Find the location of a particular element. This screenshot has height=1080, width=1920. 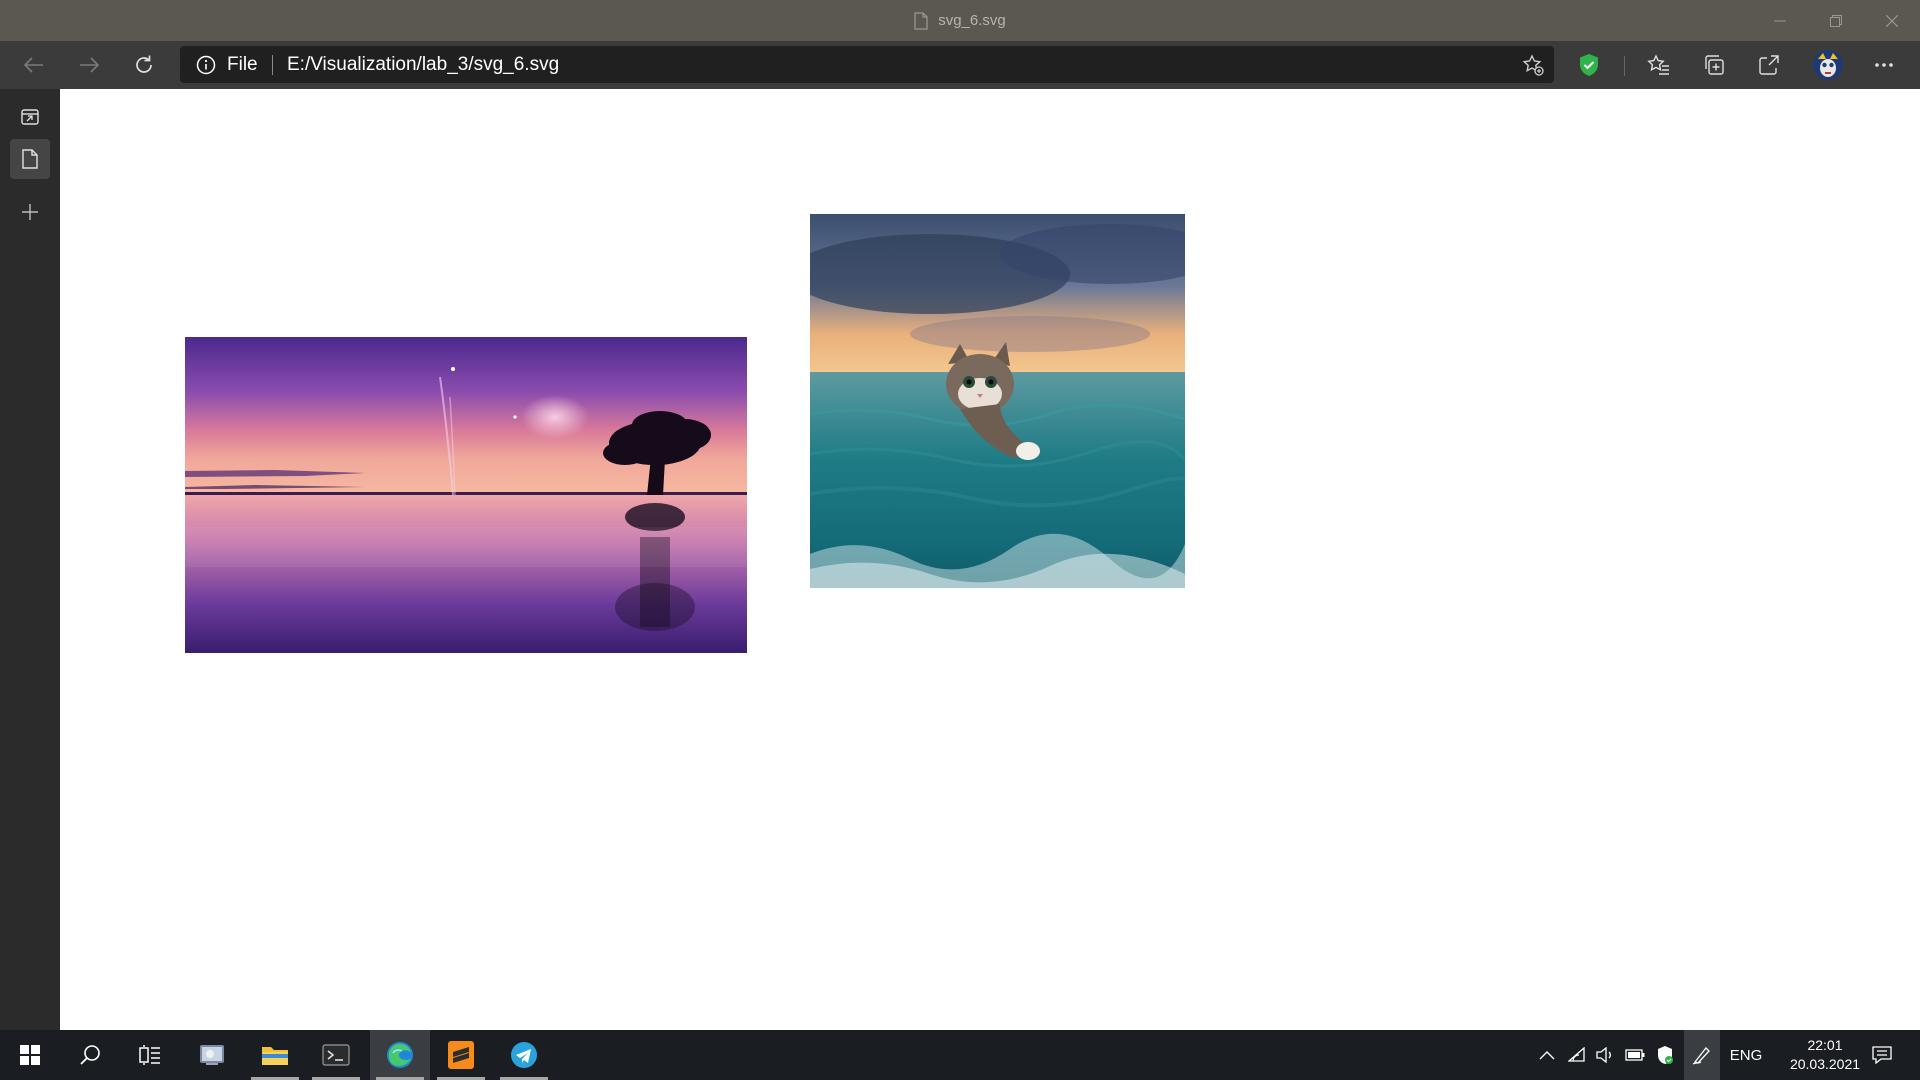

restore-icon is located at coordinates (1836, 20).